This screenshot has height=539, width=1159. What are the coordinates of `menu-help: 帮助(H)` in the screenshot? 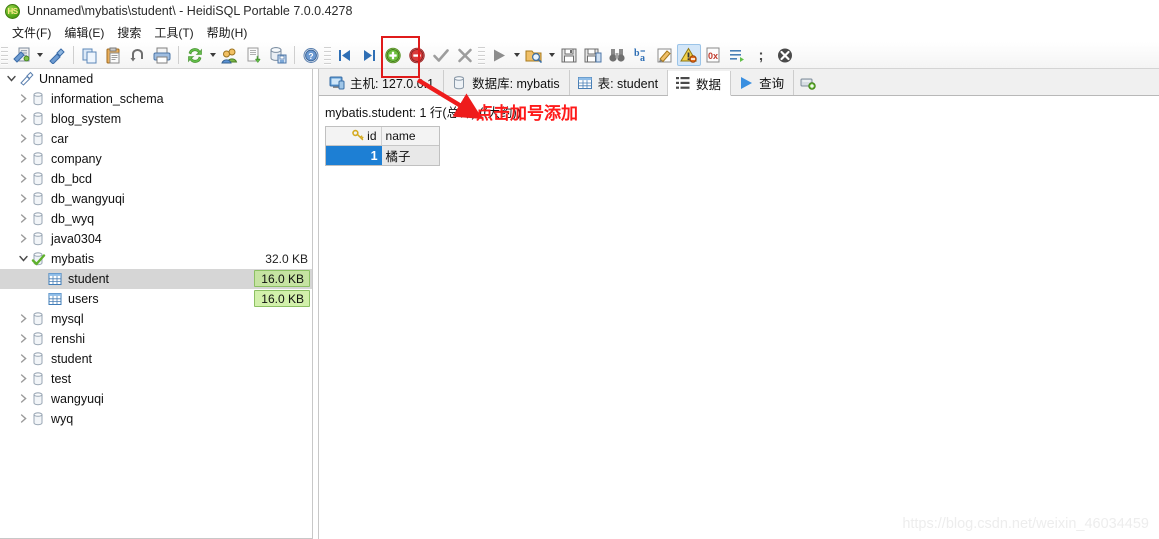 It's located at (228, 32).